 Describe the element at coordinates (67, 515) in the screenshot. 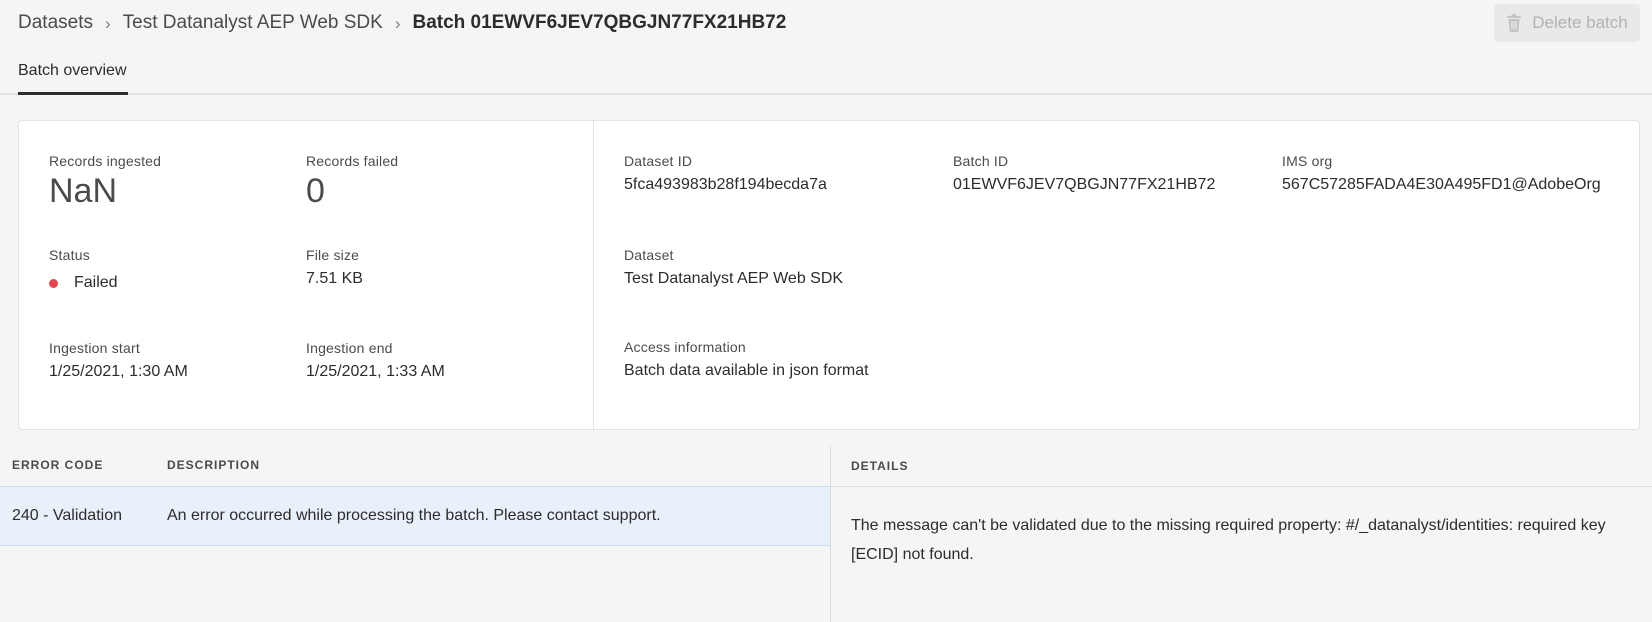

I see `error-code-cell: 240 - Validation` at that location.